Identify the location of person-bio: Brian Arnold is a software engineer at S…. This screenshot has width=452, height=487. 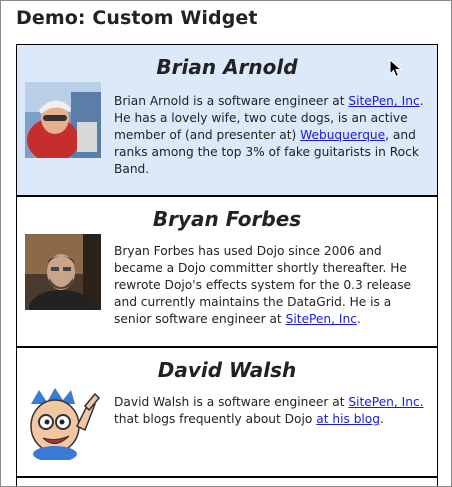
(273, 135).